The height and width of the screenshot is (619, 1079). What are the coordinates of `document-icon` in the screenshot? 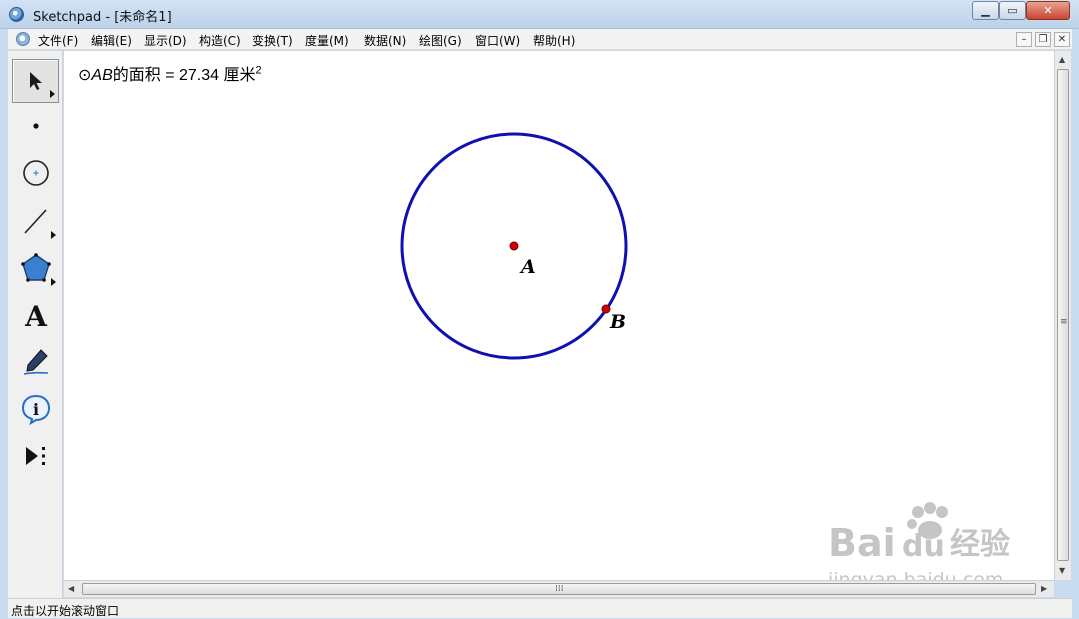 It's located at (23, 39).